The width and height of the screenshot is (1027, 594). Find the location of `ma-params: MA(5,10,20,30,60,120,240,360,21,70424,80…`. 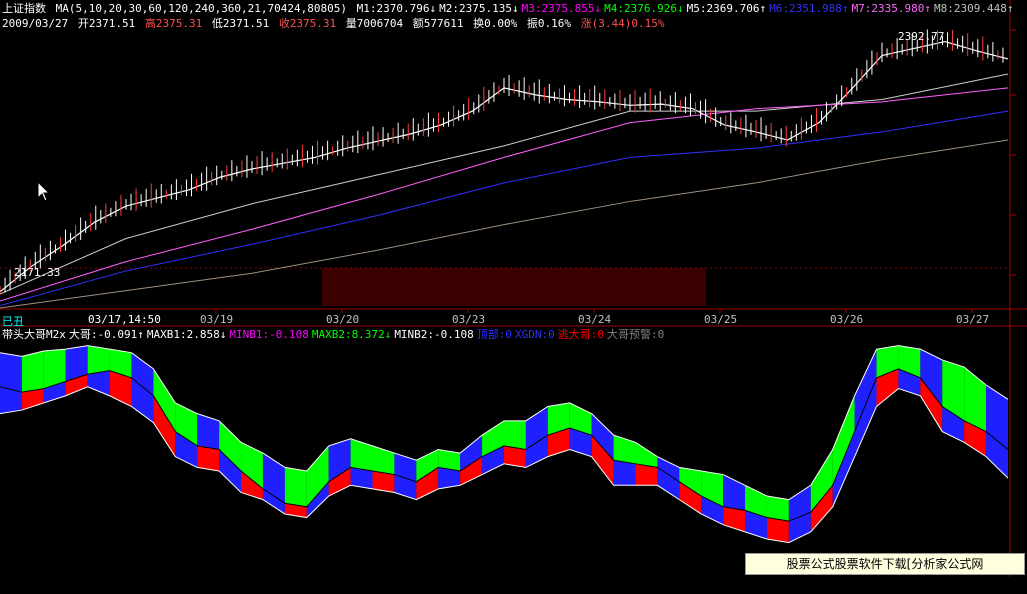

ma-params: MA(5,10,20,30,60,120,240,360,21,70424,80… is located at coordinates (201, 8).